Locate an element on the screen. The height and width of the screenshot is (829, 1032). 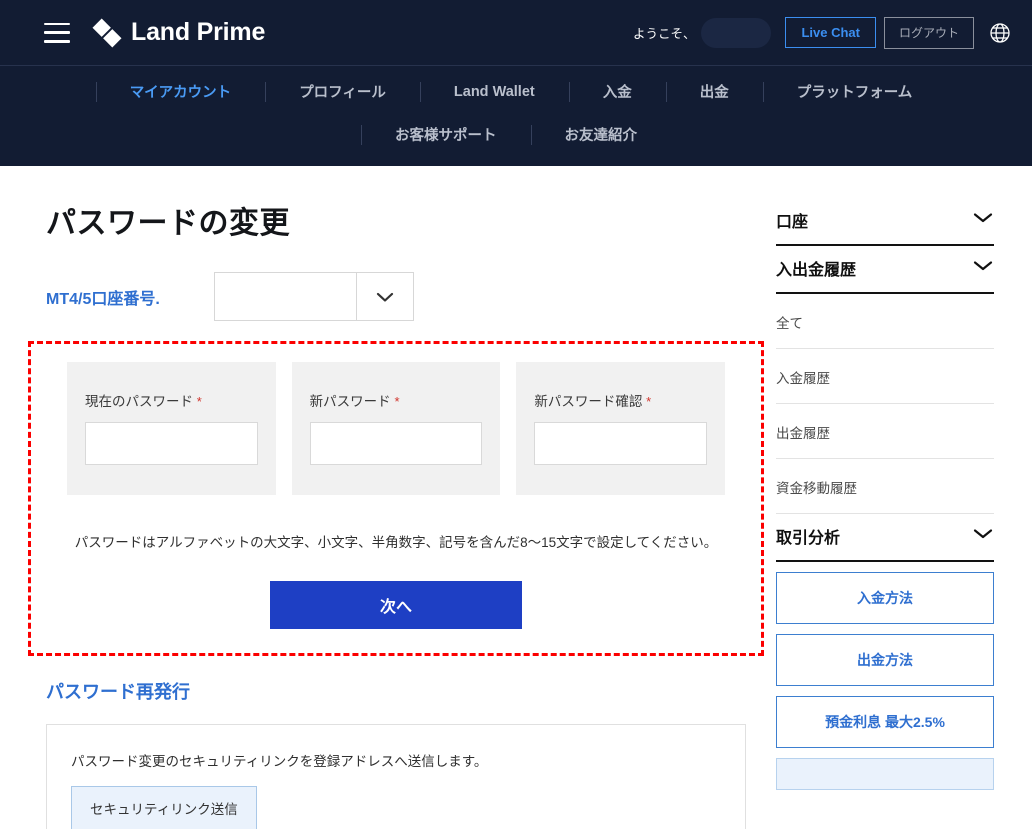
confirm-password-label-text: 新パスワード確認 is located at coordinates (588, 401).